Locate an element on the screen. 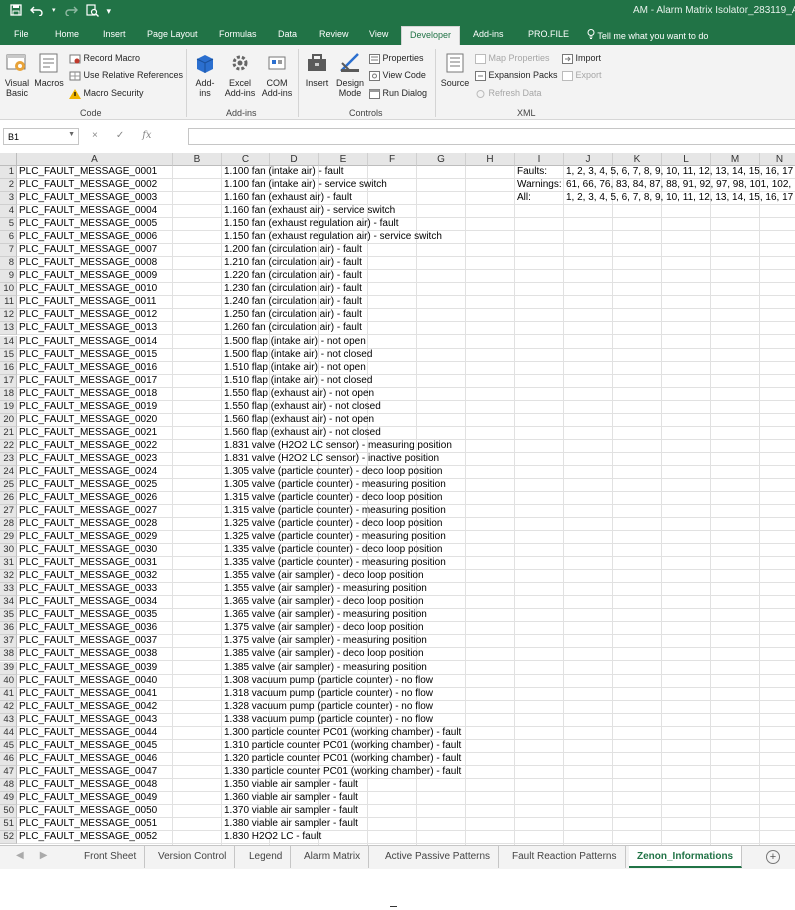 The height and width of the screenshot is (910, 795). sheet-tab-legend: Legend is located at coordinates (266, 857).